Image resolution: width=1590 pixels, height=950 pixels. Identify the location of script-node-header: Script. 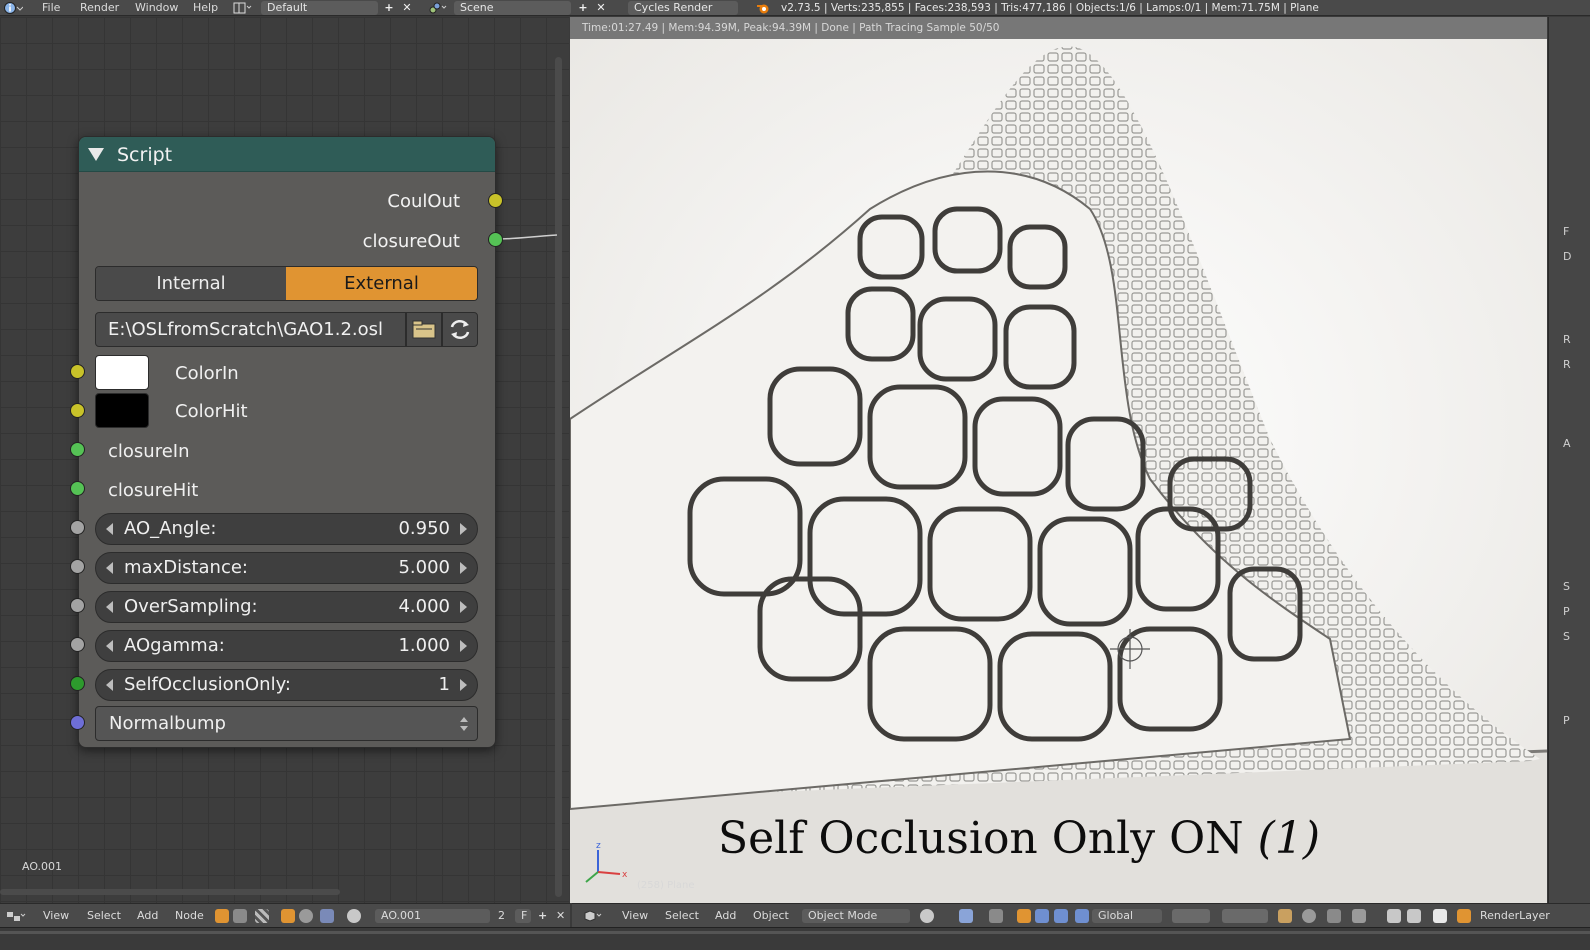
(287, 154).